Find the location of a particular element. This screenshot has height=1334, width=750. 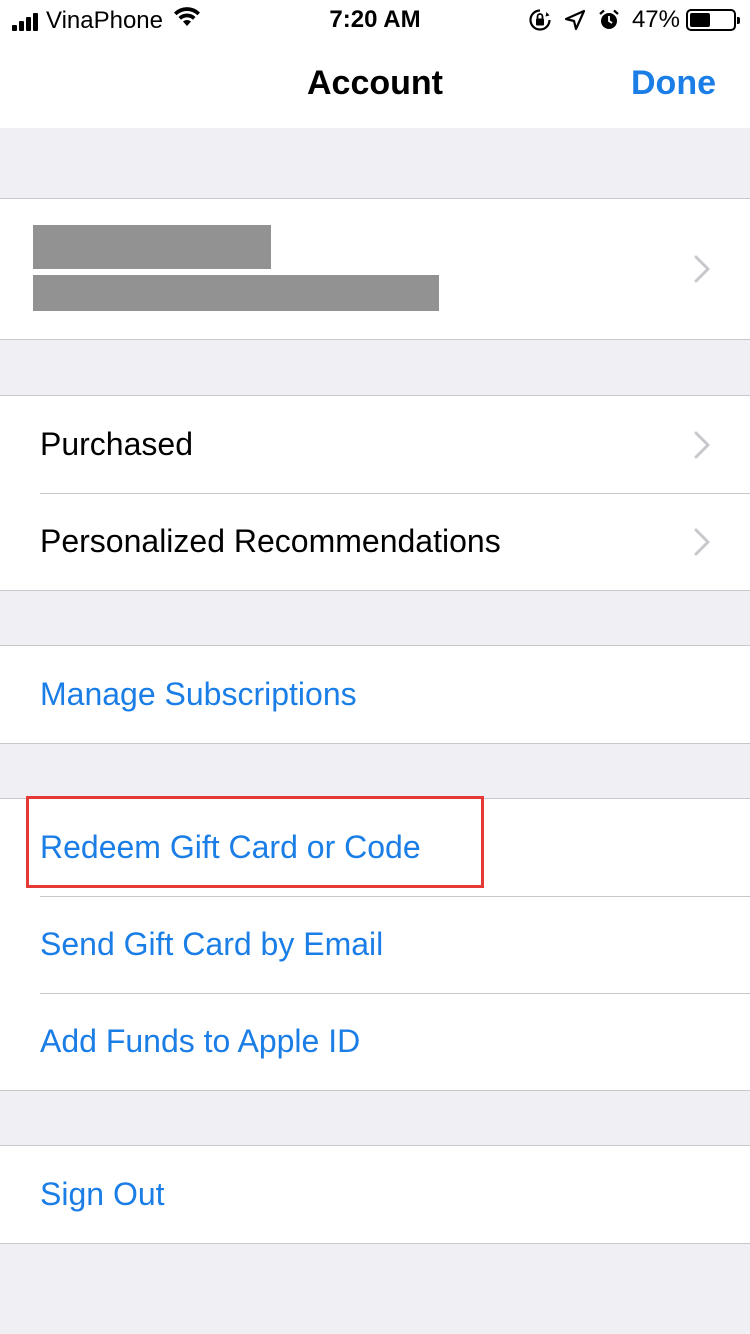

purchased-label: Purchased is located at coordinates (116, 444).